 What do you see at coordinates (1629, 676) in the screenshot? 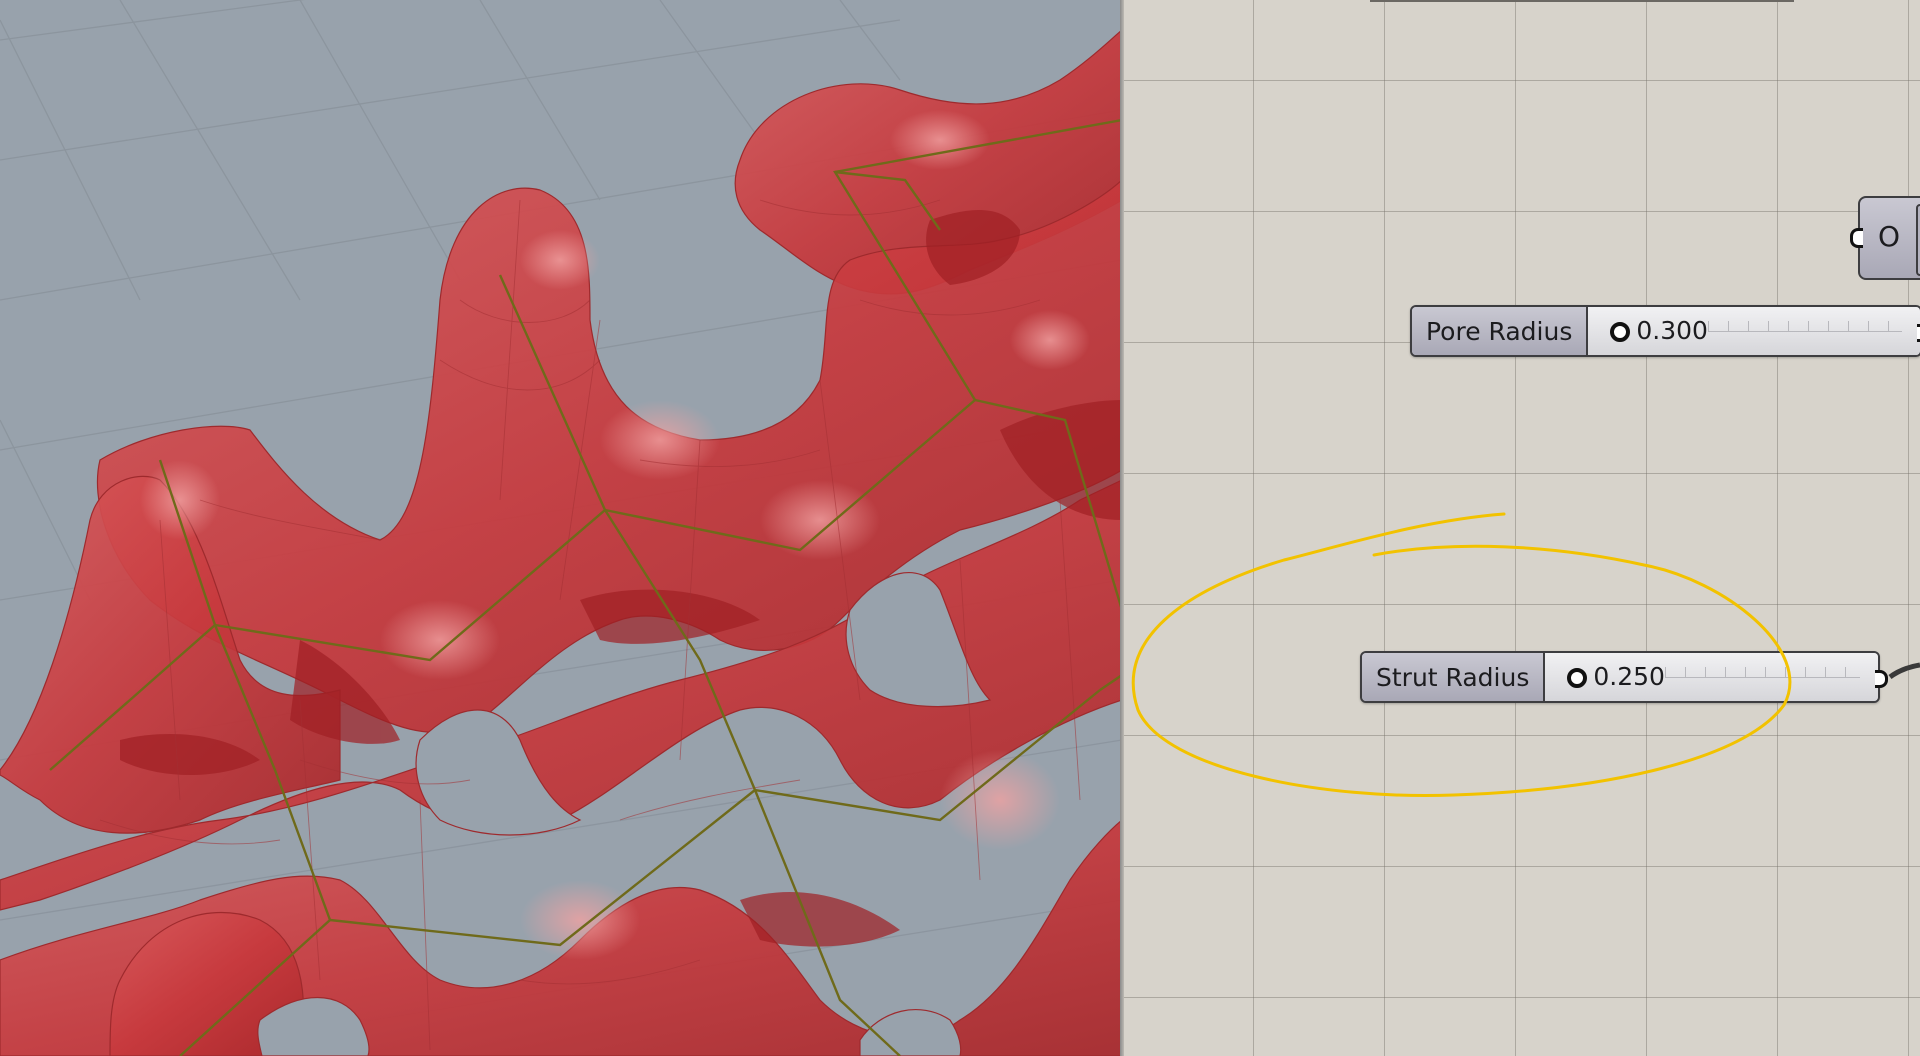
I see `slider-value: 0.250` at bounding box center [1629, 676].